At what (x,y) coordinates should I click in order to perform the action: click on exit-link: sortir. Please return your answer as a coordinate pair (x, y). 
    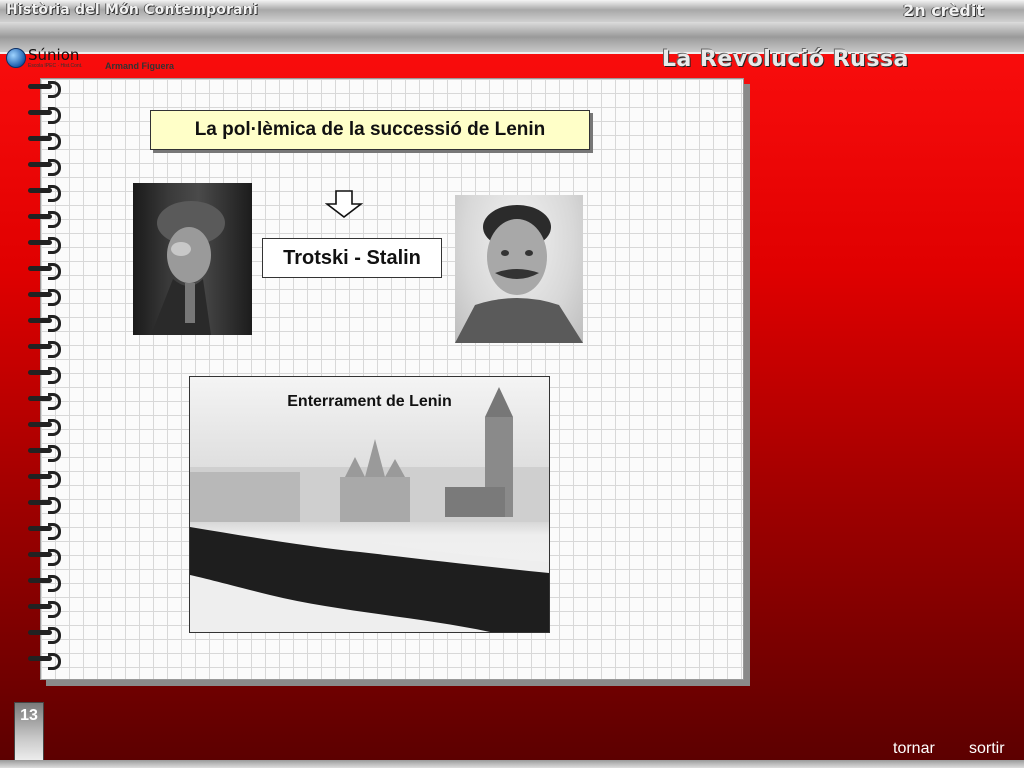
    Looking at the image, I should click on (987, 749).